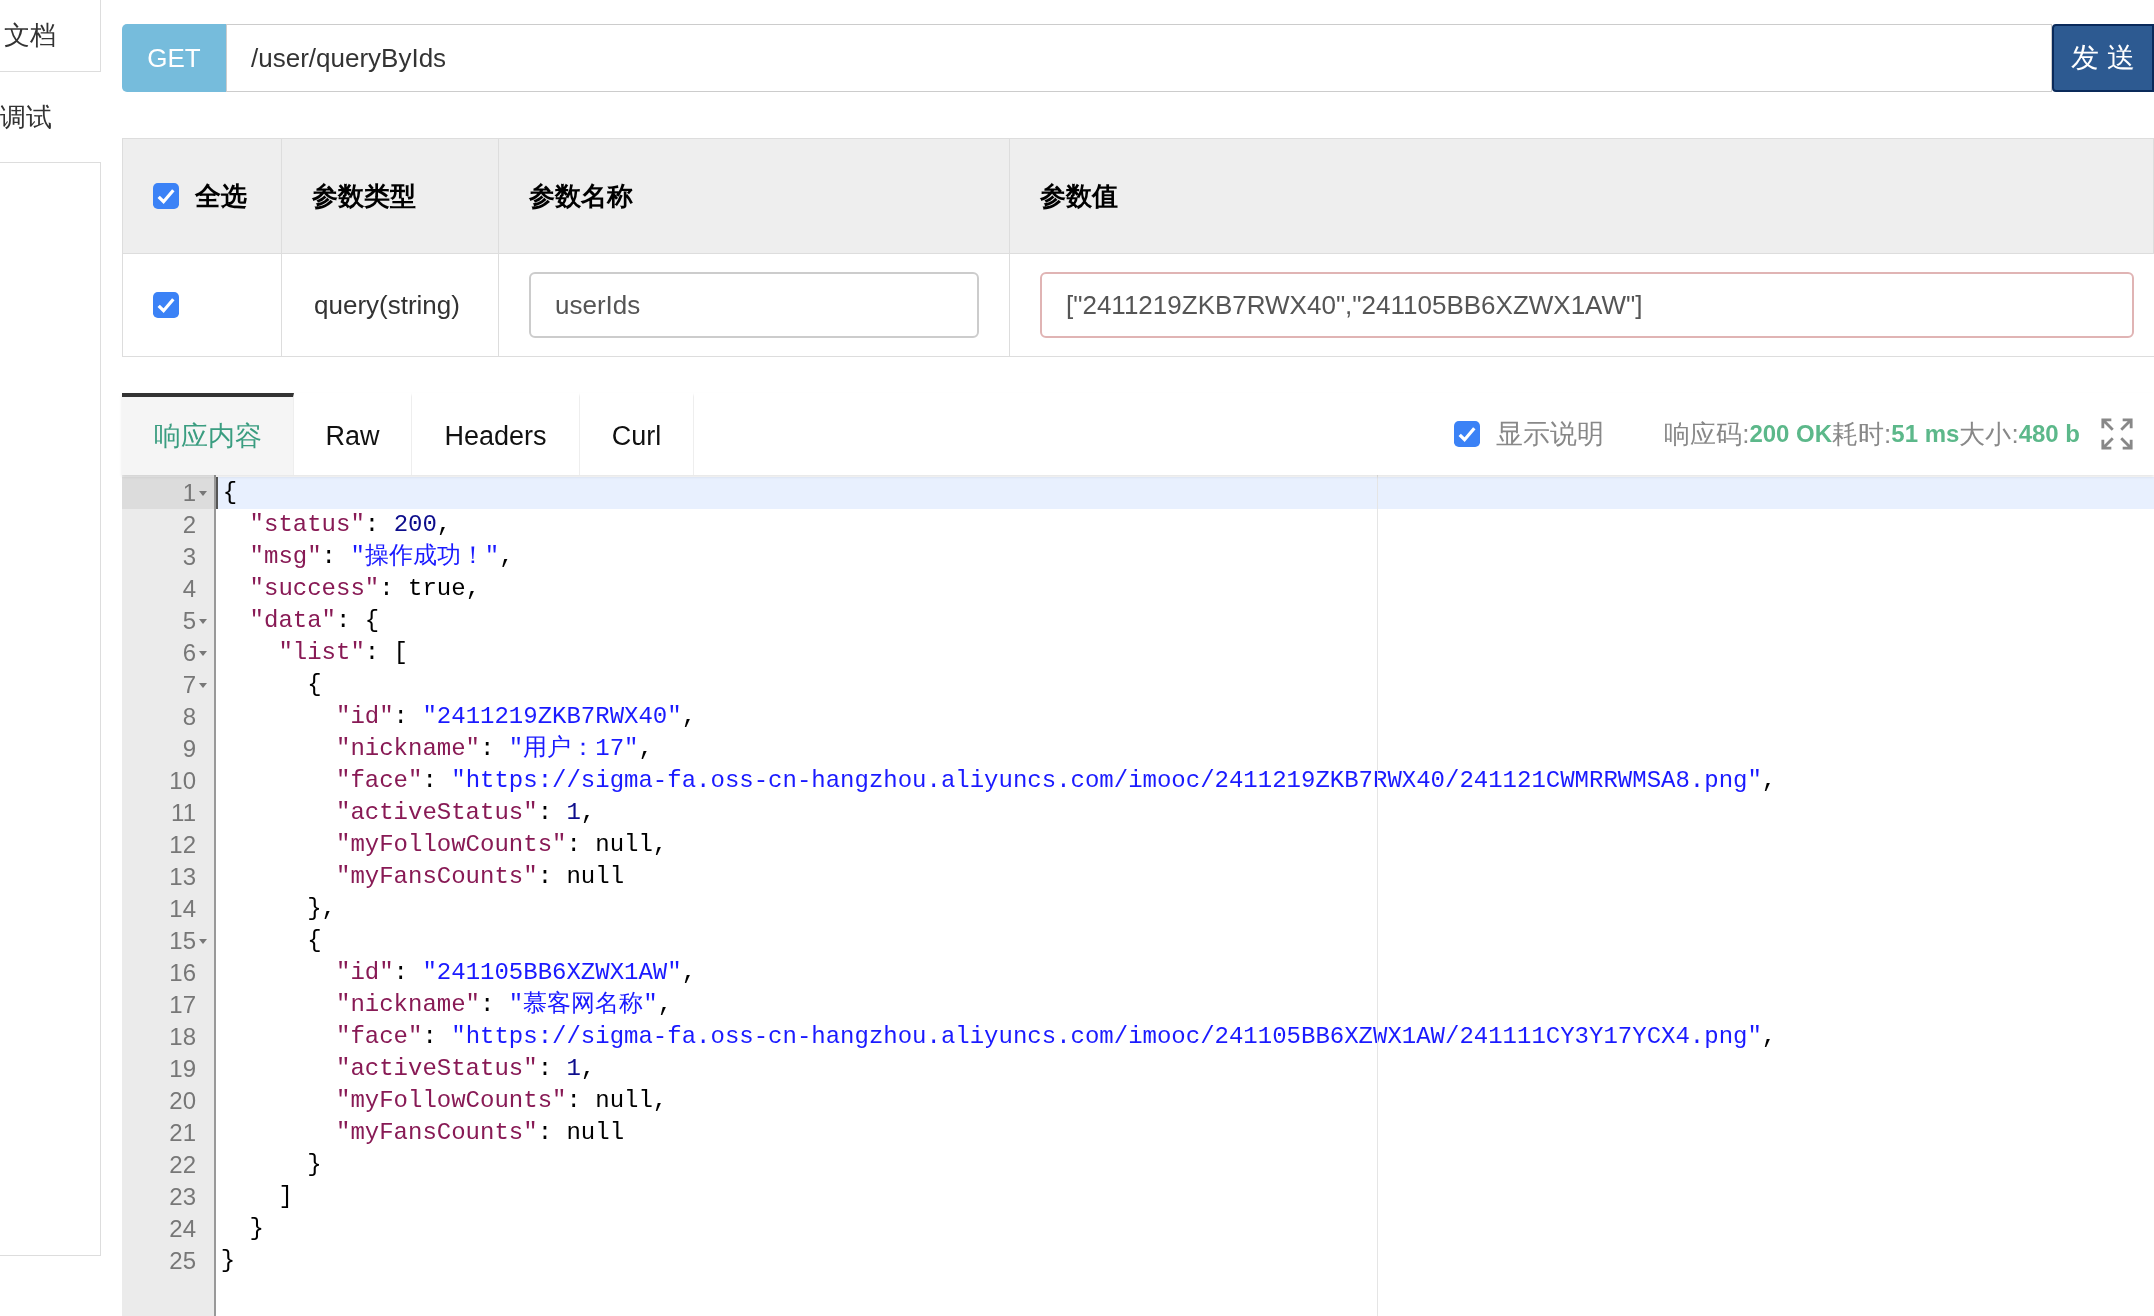 This screenshot has width=2154, height=1316. What do you see at coordinates (189, 717) in the screenshot?
I see `line-number: 8` at bounding box center [189, 717].